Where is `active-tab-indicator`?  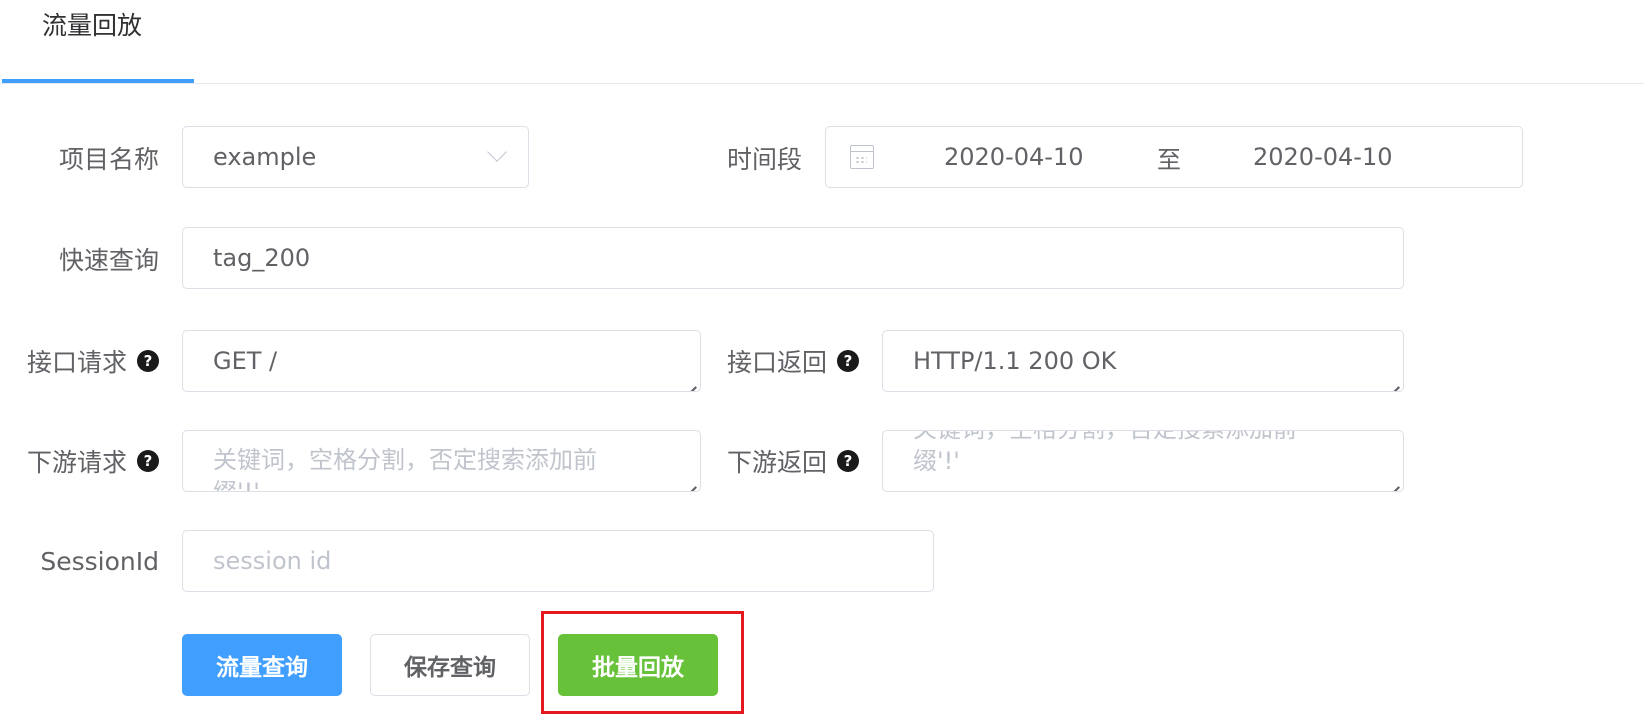 active-tab-indicator is located at coordinates (98, 81).